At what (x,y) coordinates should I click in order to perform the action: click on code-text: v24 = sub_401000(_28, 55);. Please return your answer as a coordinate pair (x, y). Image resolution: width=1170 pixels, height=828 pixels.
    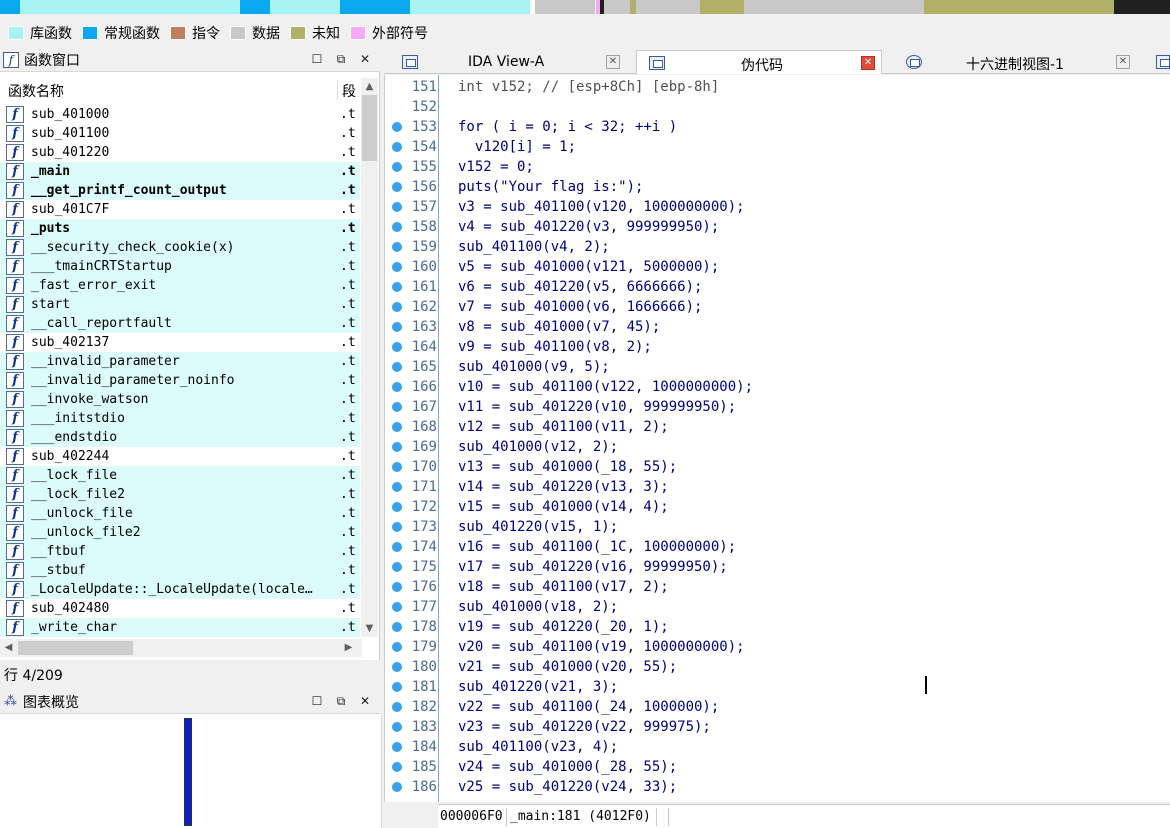
    Looking at the image, I should click on (567, 767).